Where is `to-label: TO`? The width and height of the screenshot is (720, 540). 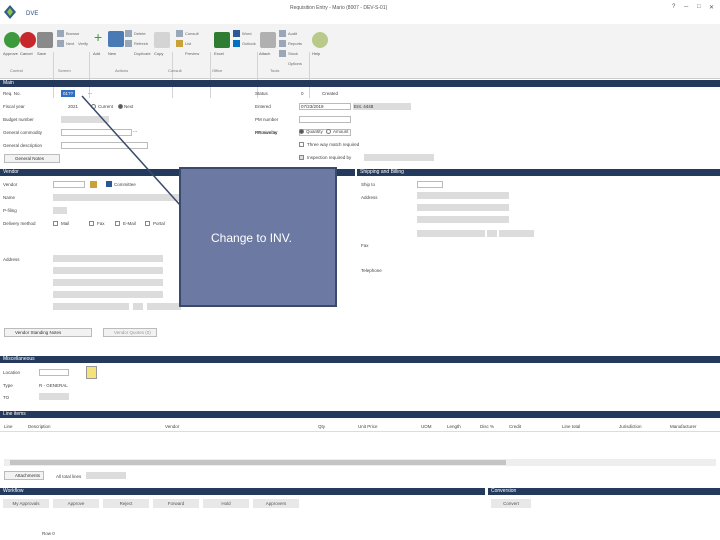 to-label: TO is located at coordinates (6, 397).